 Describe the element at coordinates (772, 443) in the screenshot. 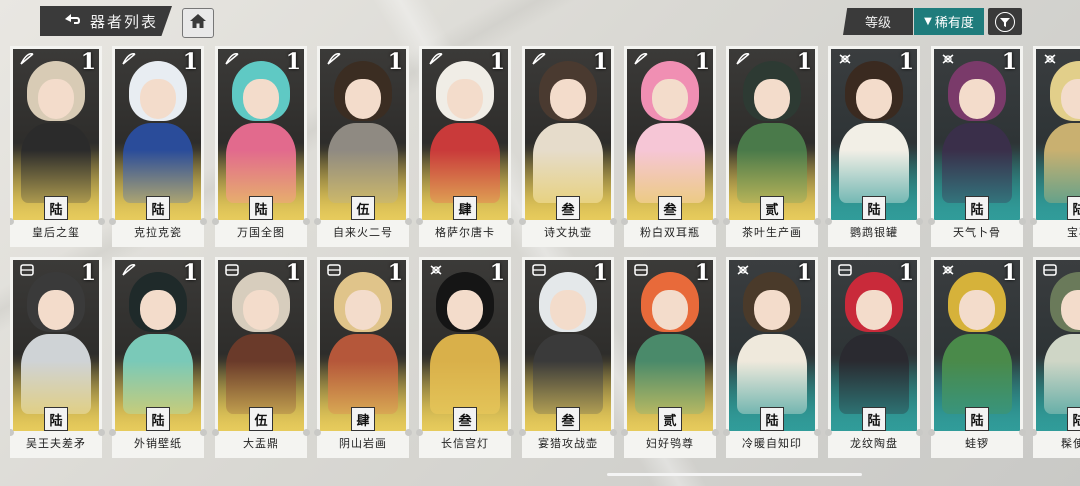

I see `card-name: 冷暖自知印` at that location.